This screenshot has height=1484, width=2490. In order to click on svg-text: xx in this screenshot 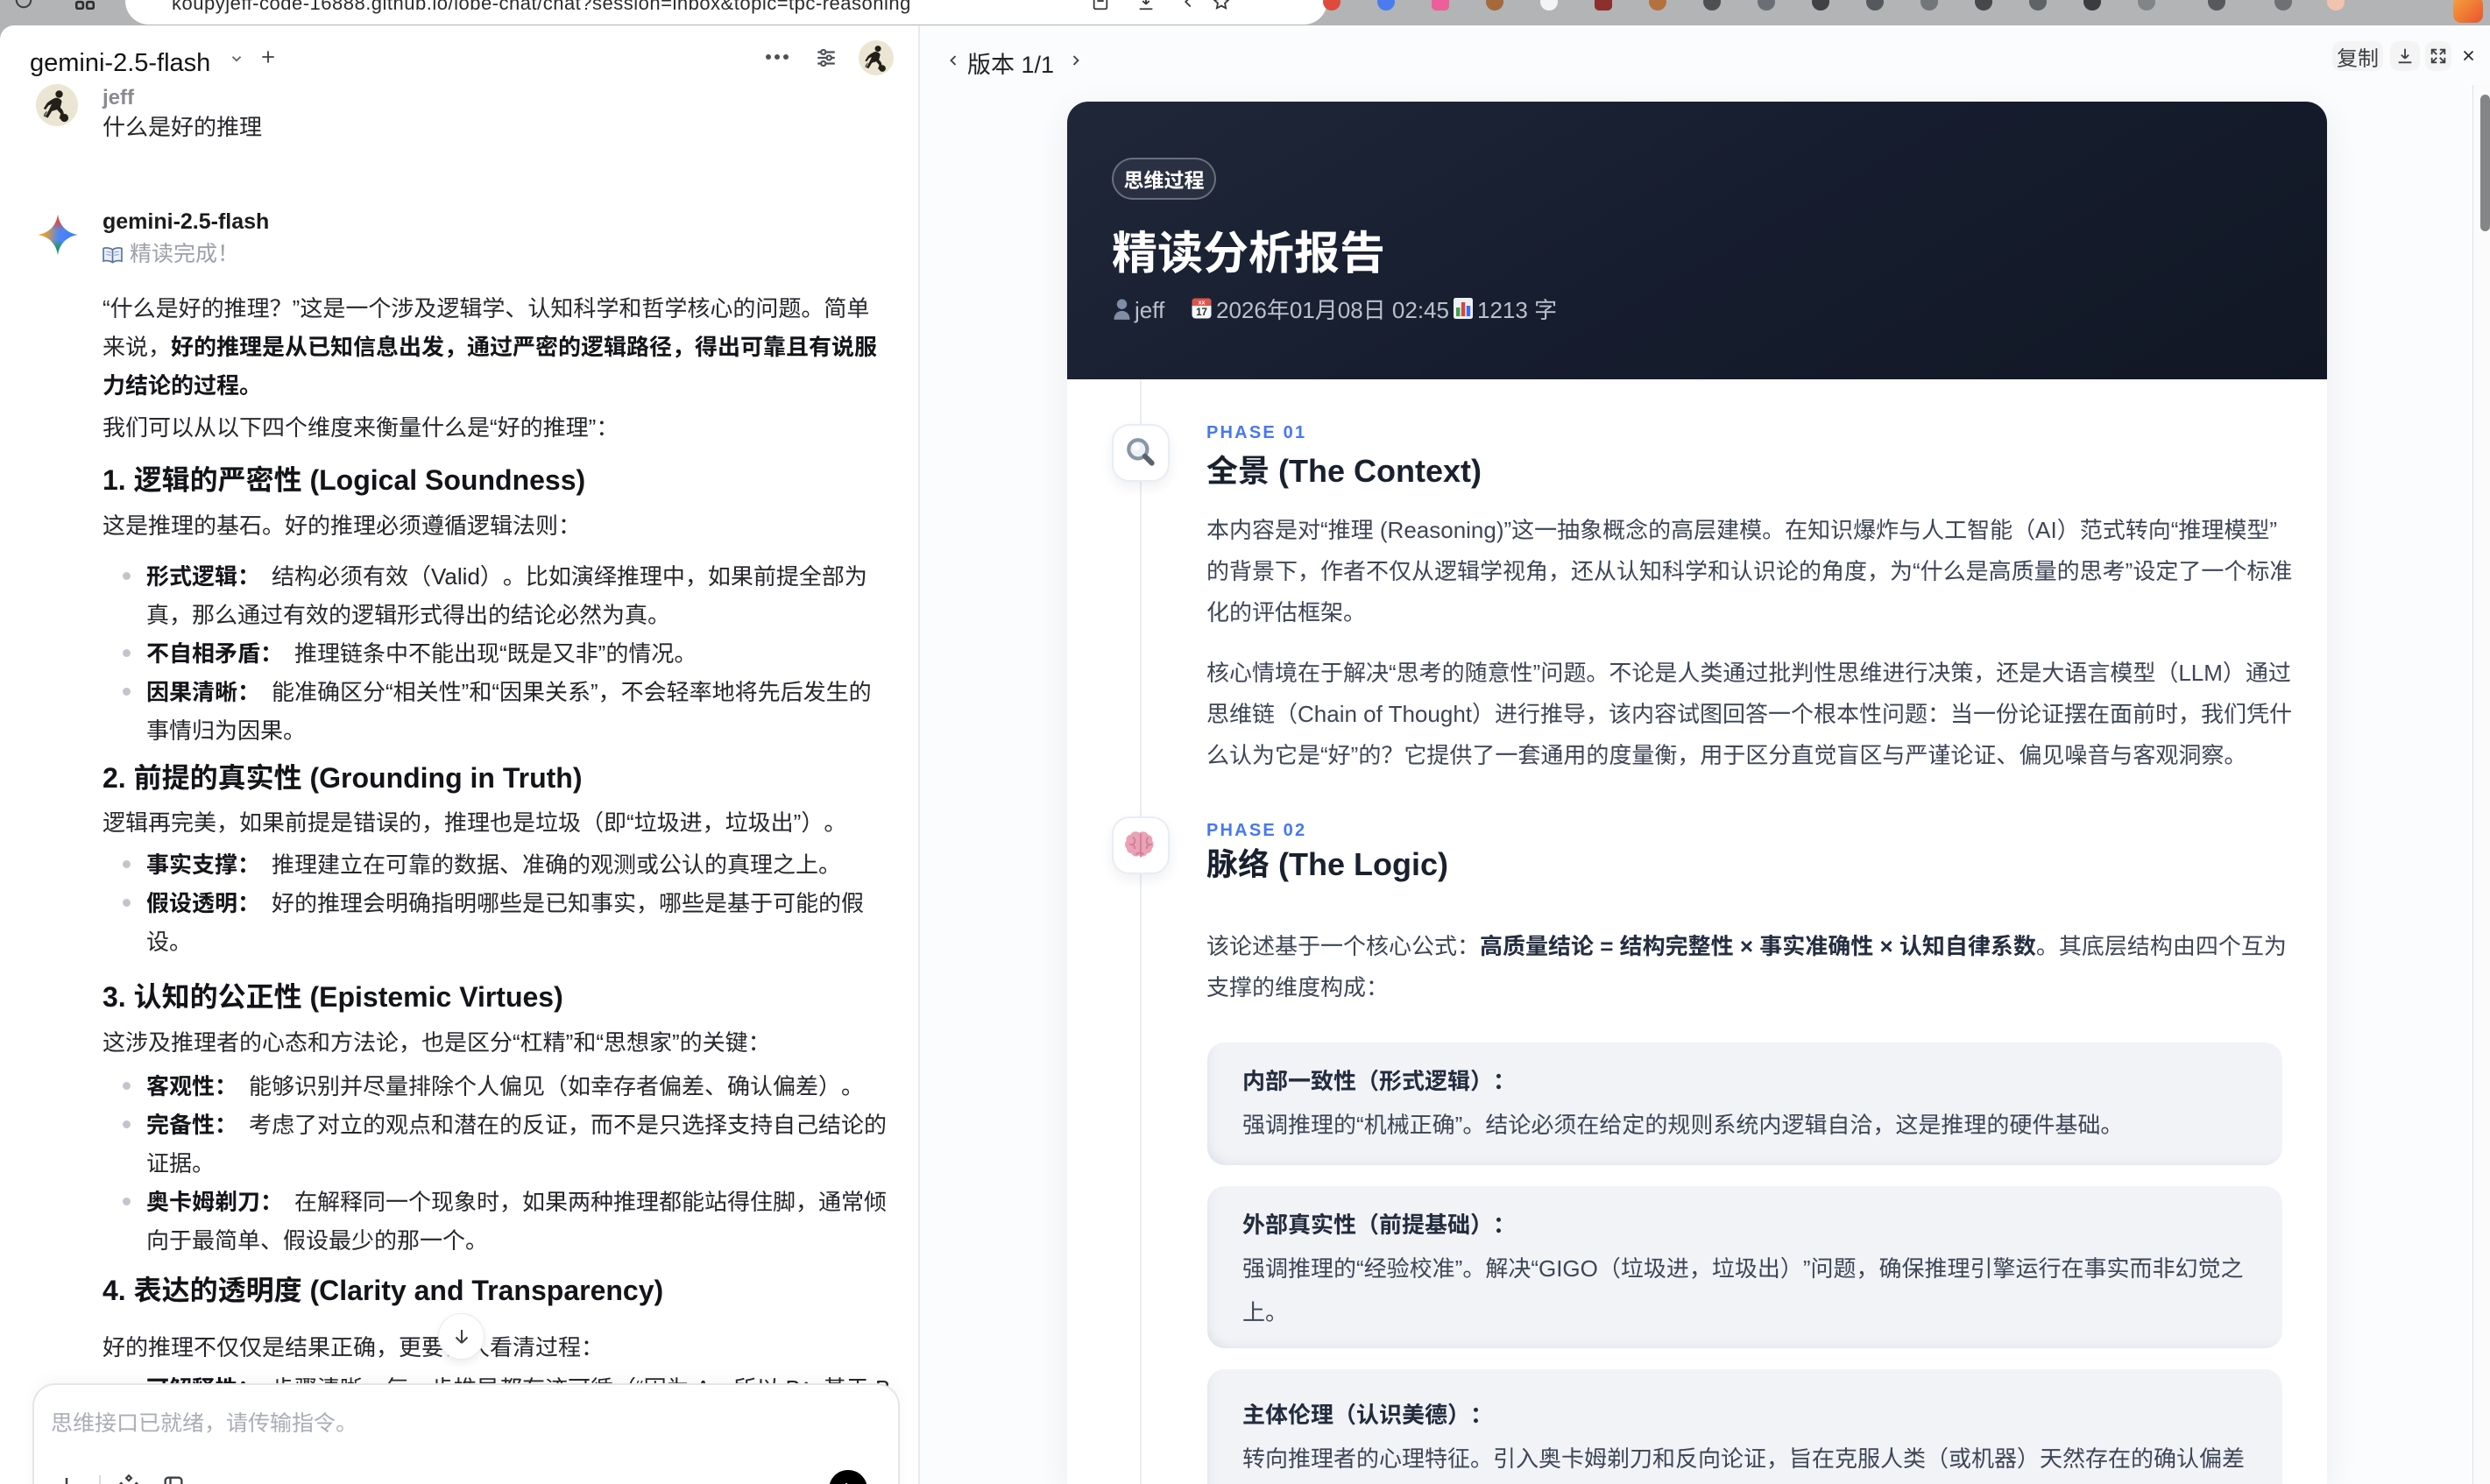, I will do `click(1202, 303)`.